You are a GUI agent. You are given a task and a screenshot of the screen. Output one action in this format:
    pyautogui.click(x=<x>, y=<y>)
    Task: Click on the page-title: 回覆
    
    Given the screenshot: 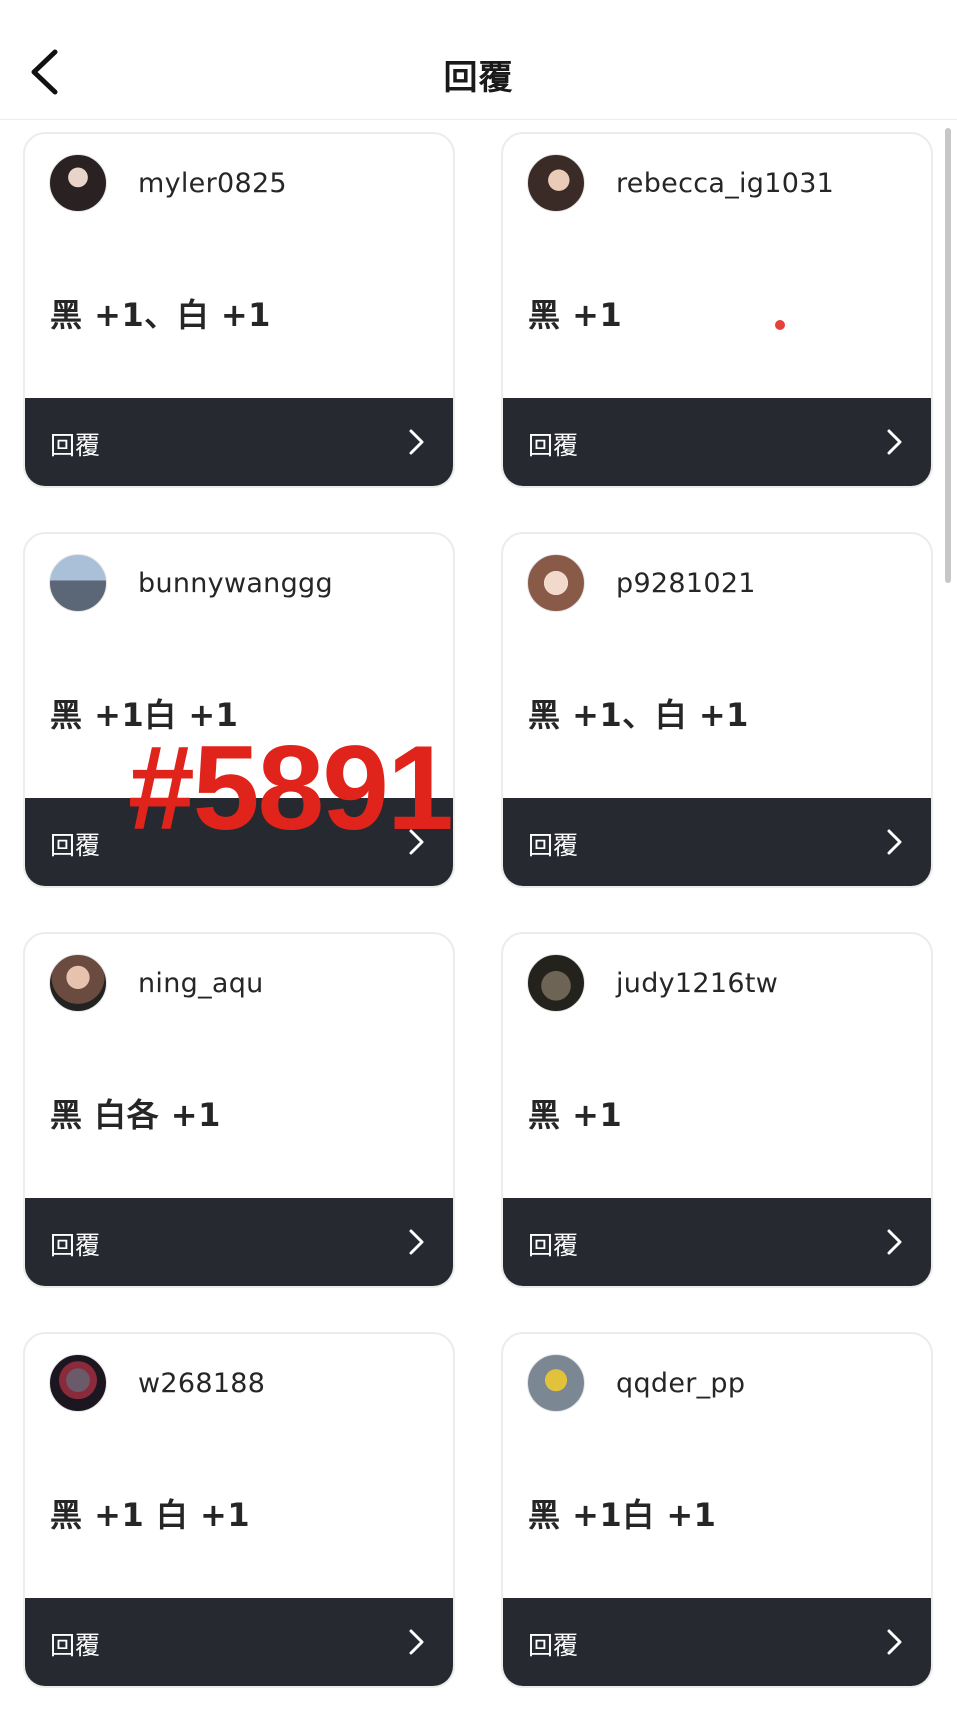 What is the action you would take?
    pyautogui.click(x=478, y=78)
    